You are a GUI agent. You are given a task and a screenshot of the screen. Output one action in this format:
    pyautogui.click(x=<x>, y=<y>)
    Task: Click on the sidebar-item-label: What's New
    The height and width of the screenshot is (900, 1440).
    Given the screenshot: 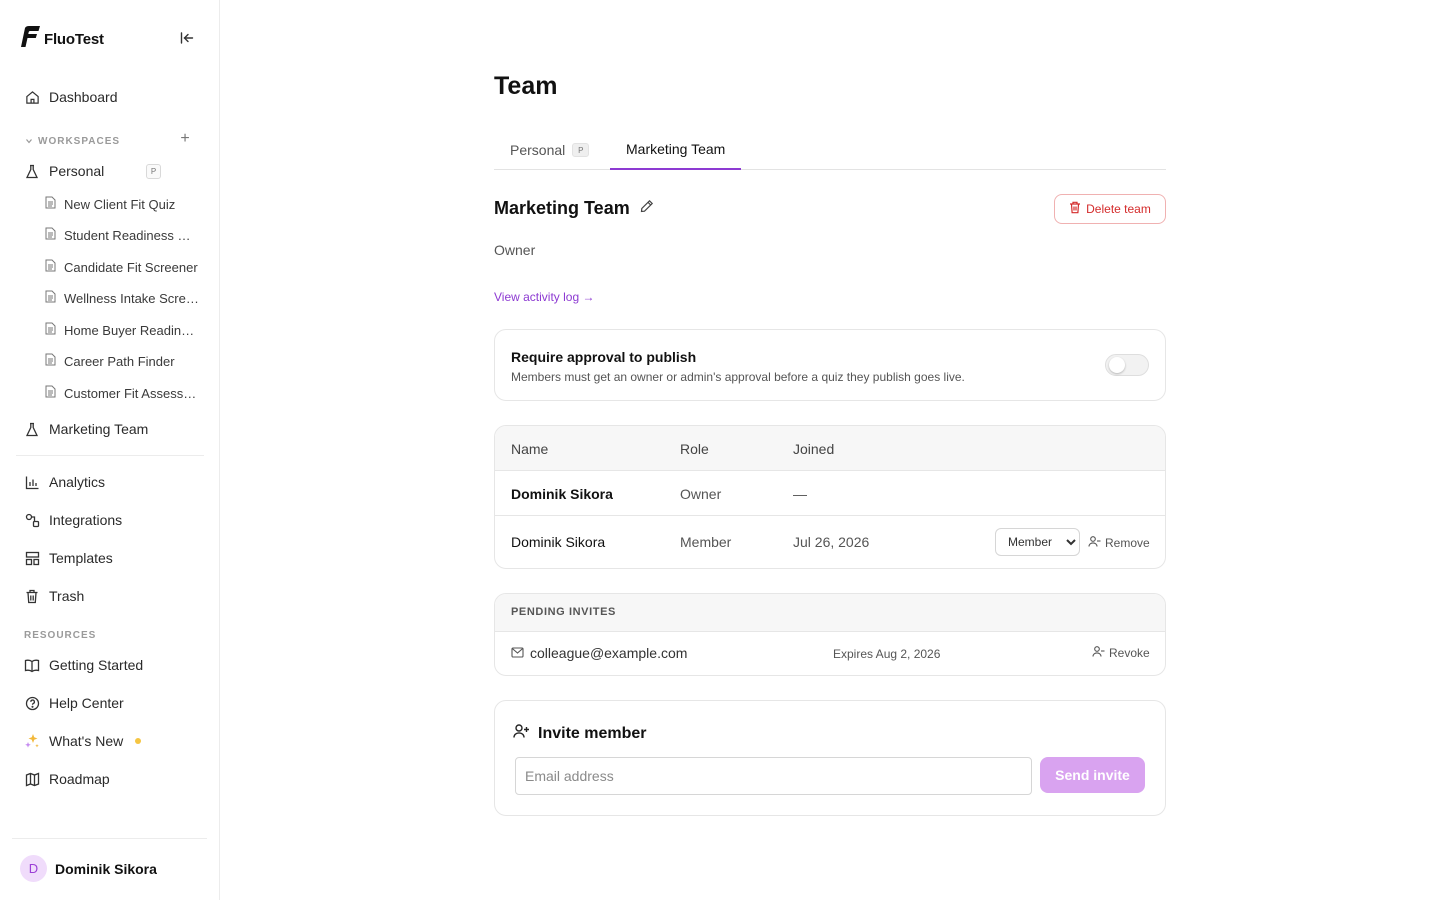 What is the action you would take?
    pyautogui.click(x=86, y=741)
    